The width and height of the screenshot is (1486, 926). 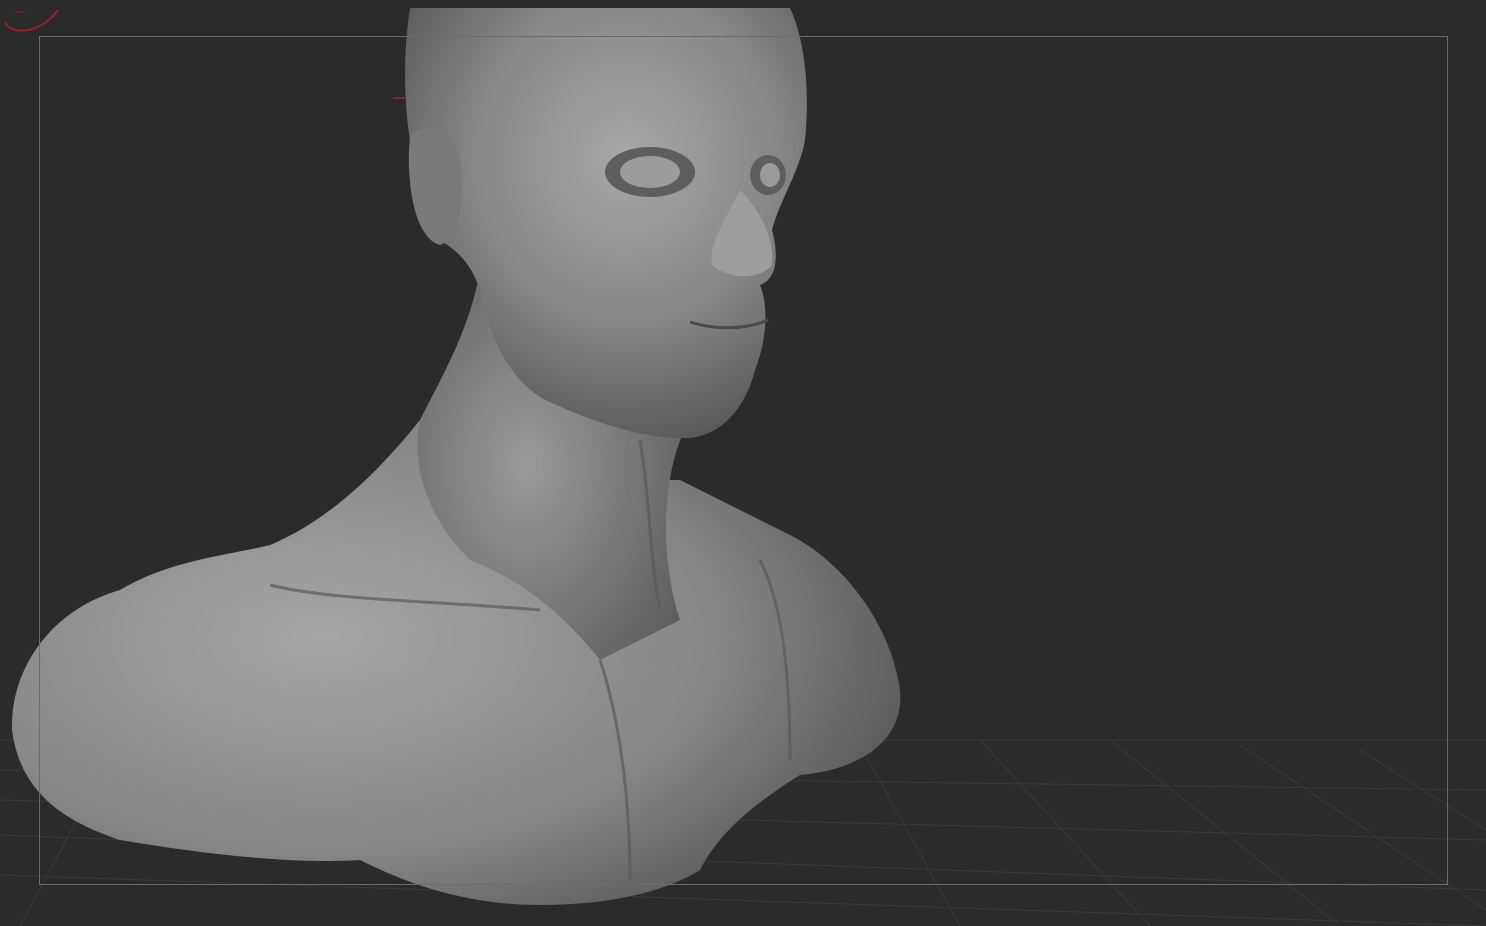 I want to click on ear-shape, so click(x=435, y=186).